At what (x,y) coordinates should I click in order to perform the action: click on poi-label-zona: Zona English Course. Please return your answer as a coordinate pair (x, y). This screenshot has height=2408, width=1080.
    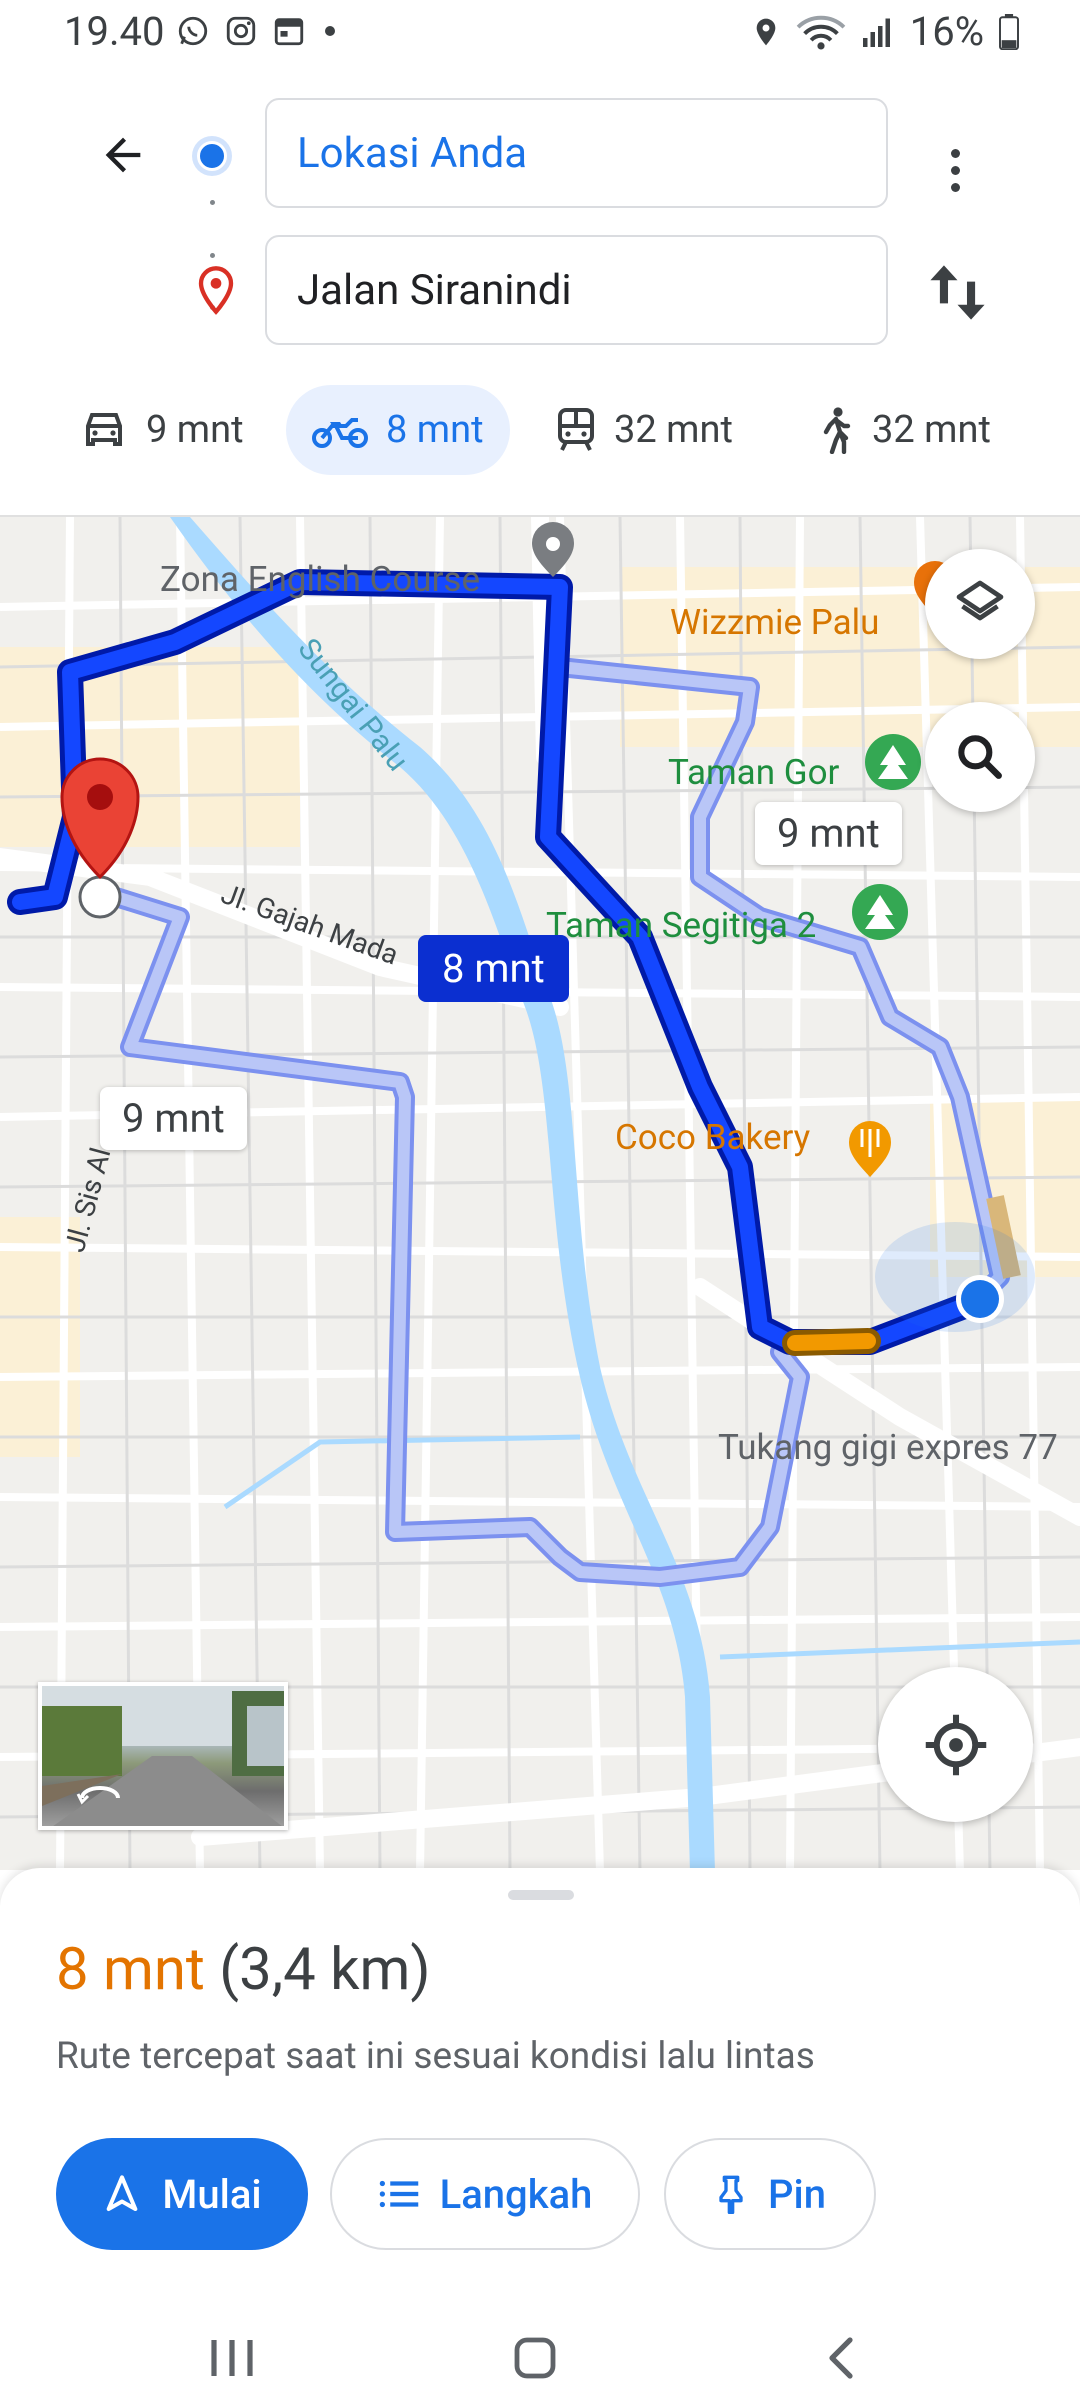
    Looking at the image, I should click on (320, 579).